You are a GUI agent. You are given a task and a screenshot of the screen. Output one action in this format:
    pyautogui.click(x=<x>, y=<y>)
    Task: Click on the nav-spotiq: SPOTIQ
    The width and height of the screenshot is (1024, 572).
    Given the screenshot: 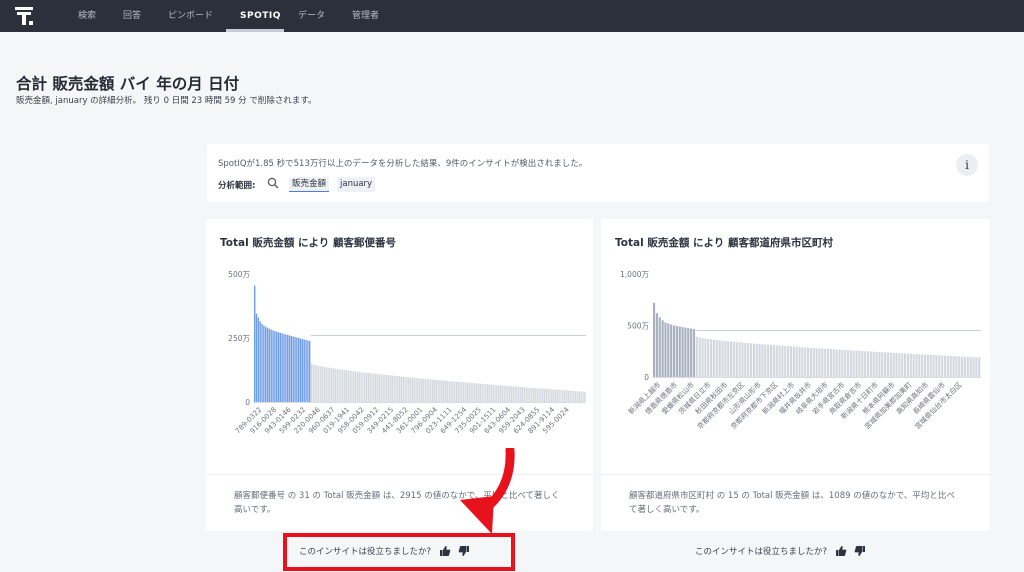 What is the action you would take?
    pyautogui.click(x=260, y=16)
    